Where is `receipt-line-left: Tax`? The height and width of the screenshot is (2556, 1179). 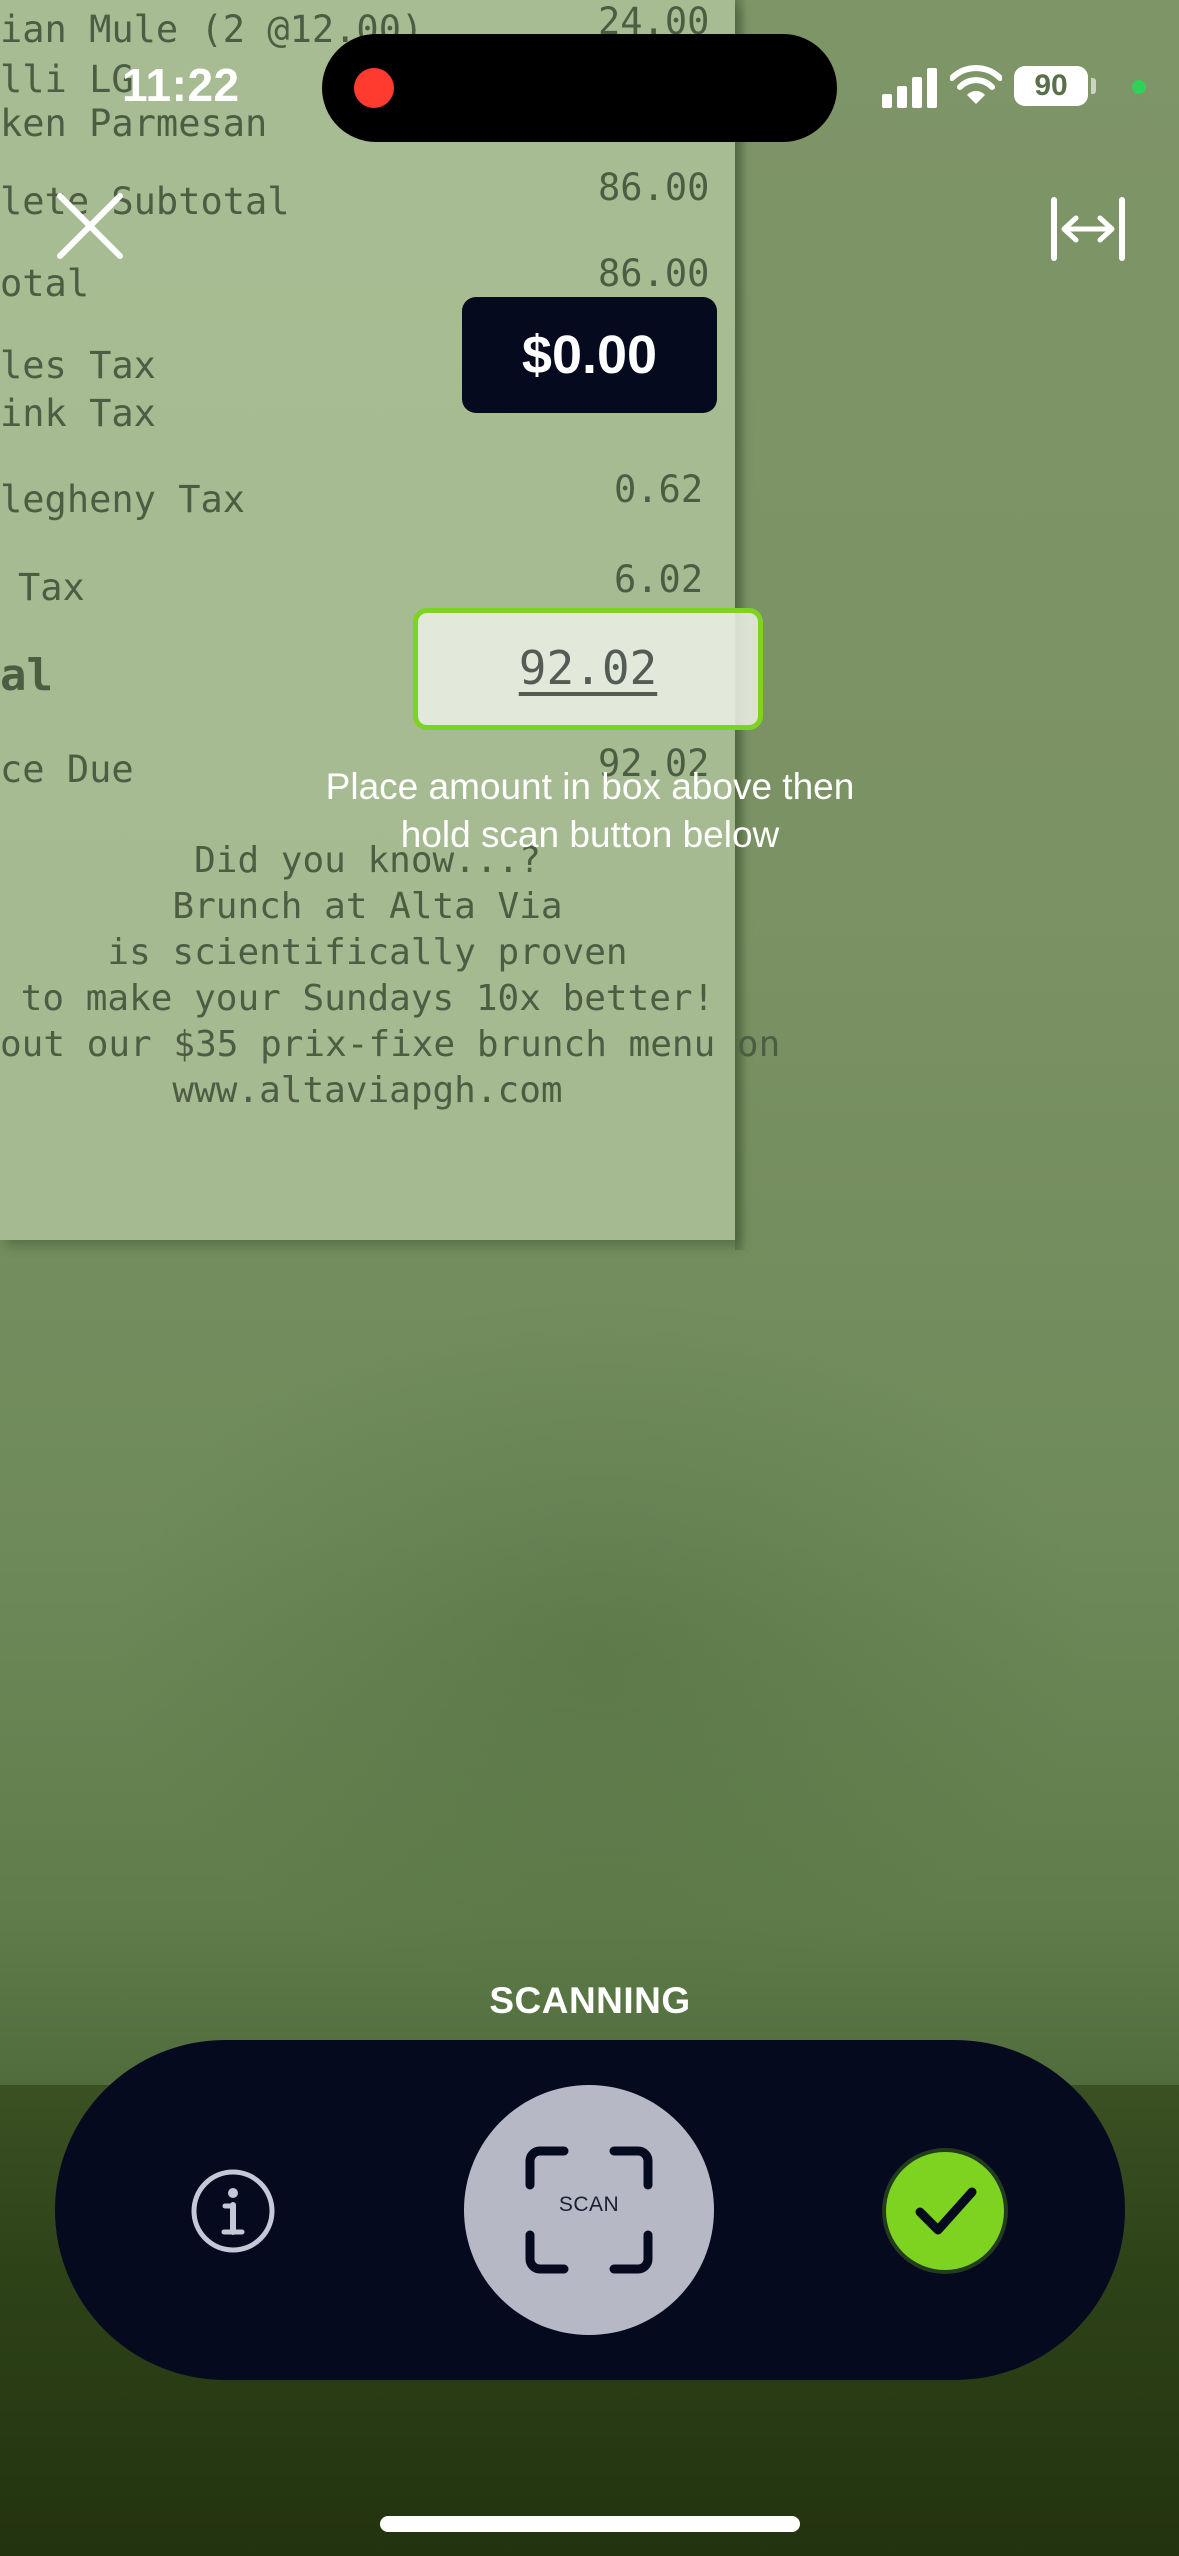
receipt-line-left: Tax is located at coordinates (51, 587).